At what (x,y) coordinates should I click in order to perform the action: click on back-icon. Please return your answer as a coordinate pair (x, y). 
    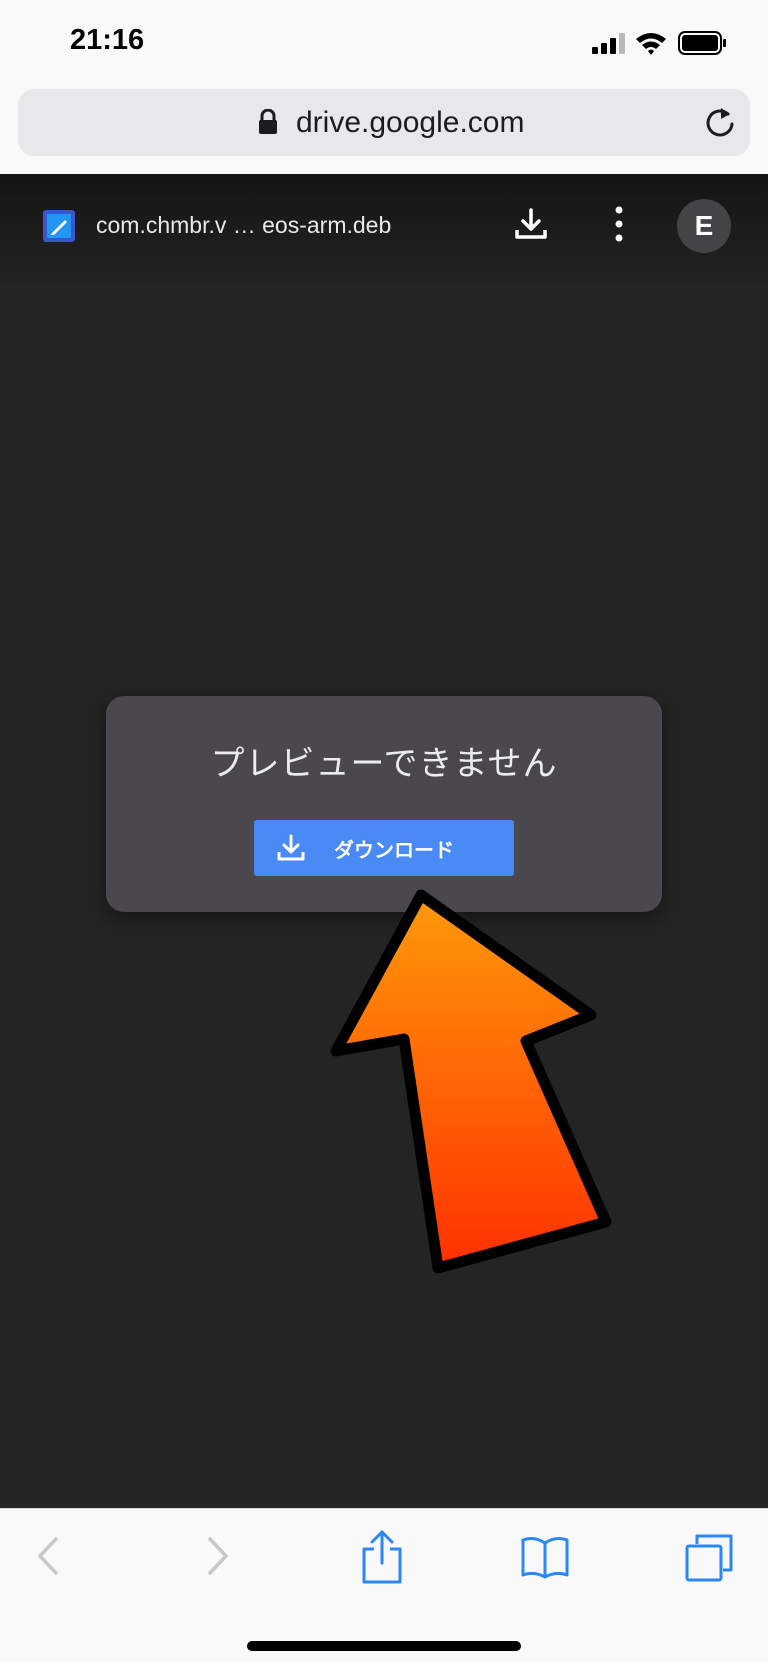
    Looking at the image, I should click on (48, 1556).